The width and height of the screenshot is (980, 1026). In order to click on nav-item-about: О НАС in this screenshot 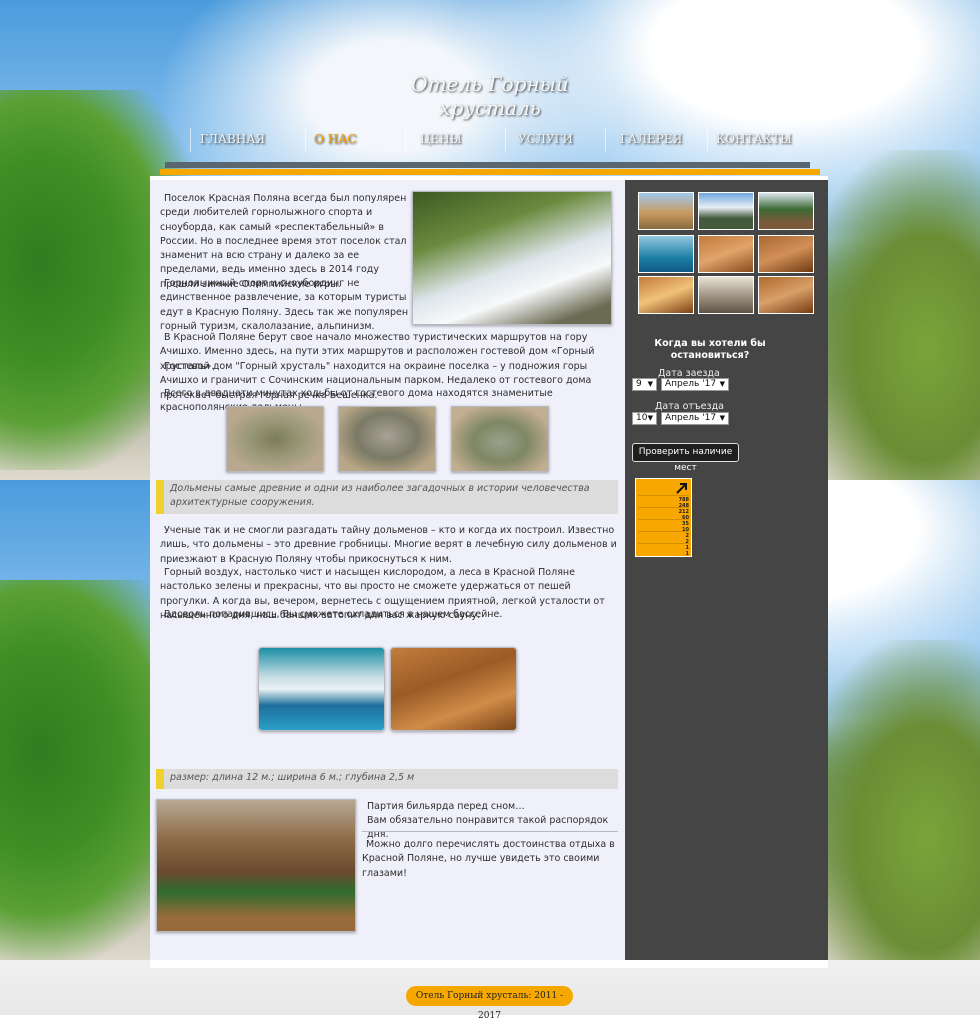, I will do `click(335, 139)`.